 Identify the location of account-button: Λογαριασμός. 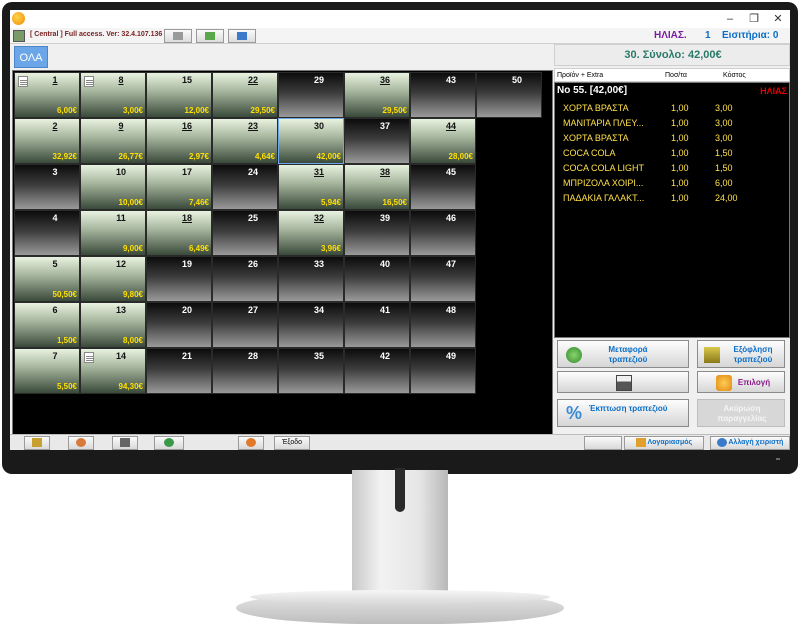
(664, 443).